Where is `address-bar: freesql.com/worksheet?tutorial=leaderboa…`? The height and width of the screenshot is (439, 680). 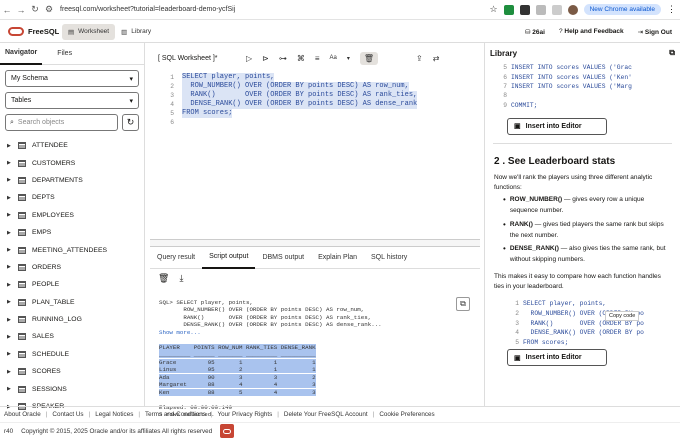
address-bar: freesql.com/worksheet?tutorial=leaderboa… is located at coordinates (275, 10).